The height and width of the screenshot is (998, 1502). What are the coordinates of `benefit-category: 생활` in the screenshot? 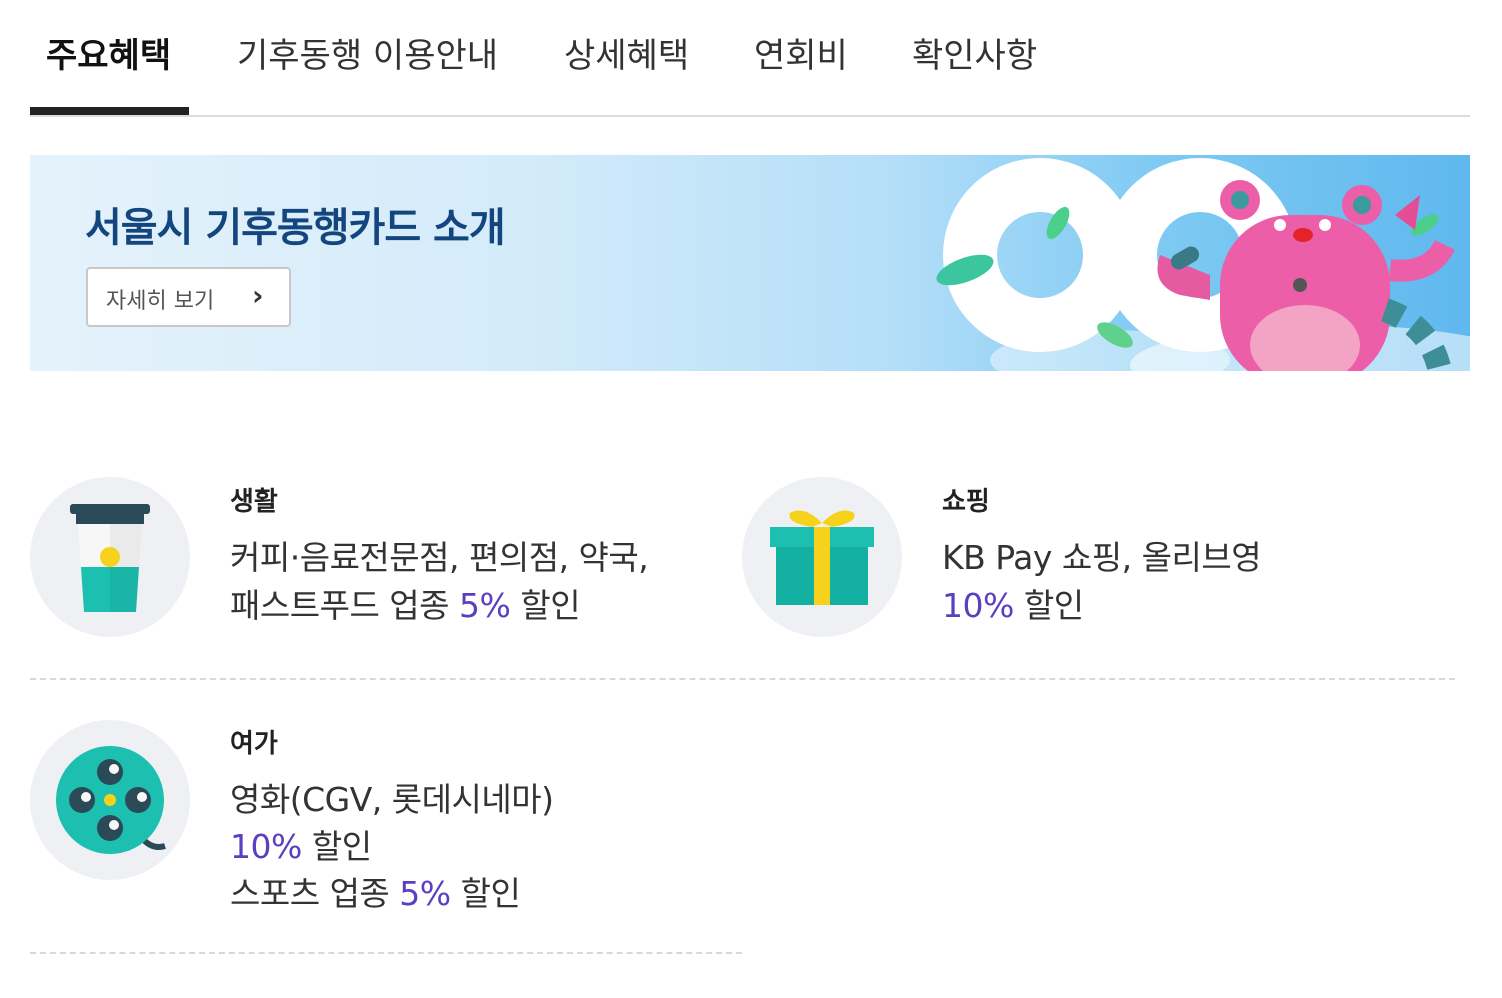 It's located at (254, 502).